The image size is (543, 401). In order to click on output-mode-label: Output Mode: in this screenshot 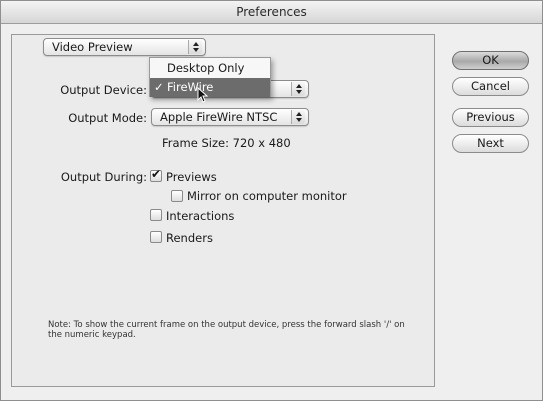, I will do `click(107, 118)`.